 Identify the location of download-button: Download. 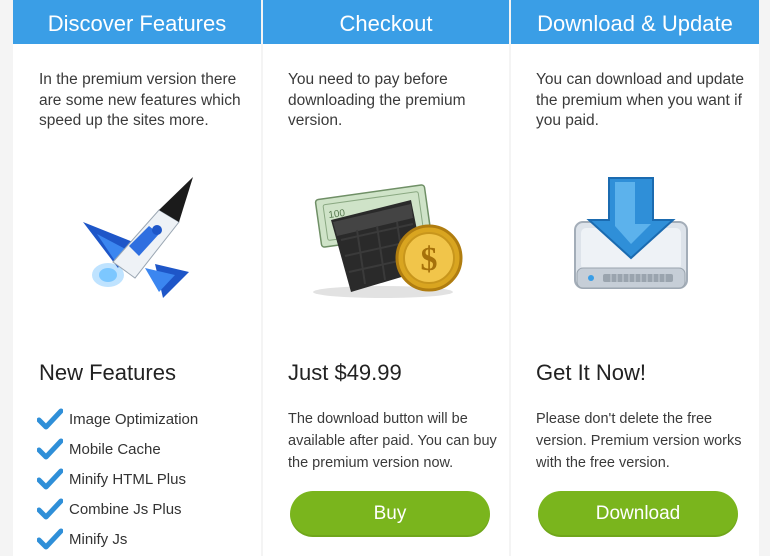
(638, 514).